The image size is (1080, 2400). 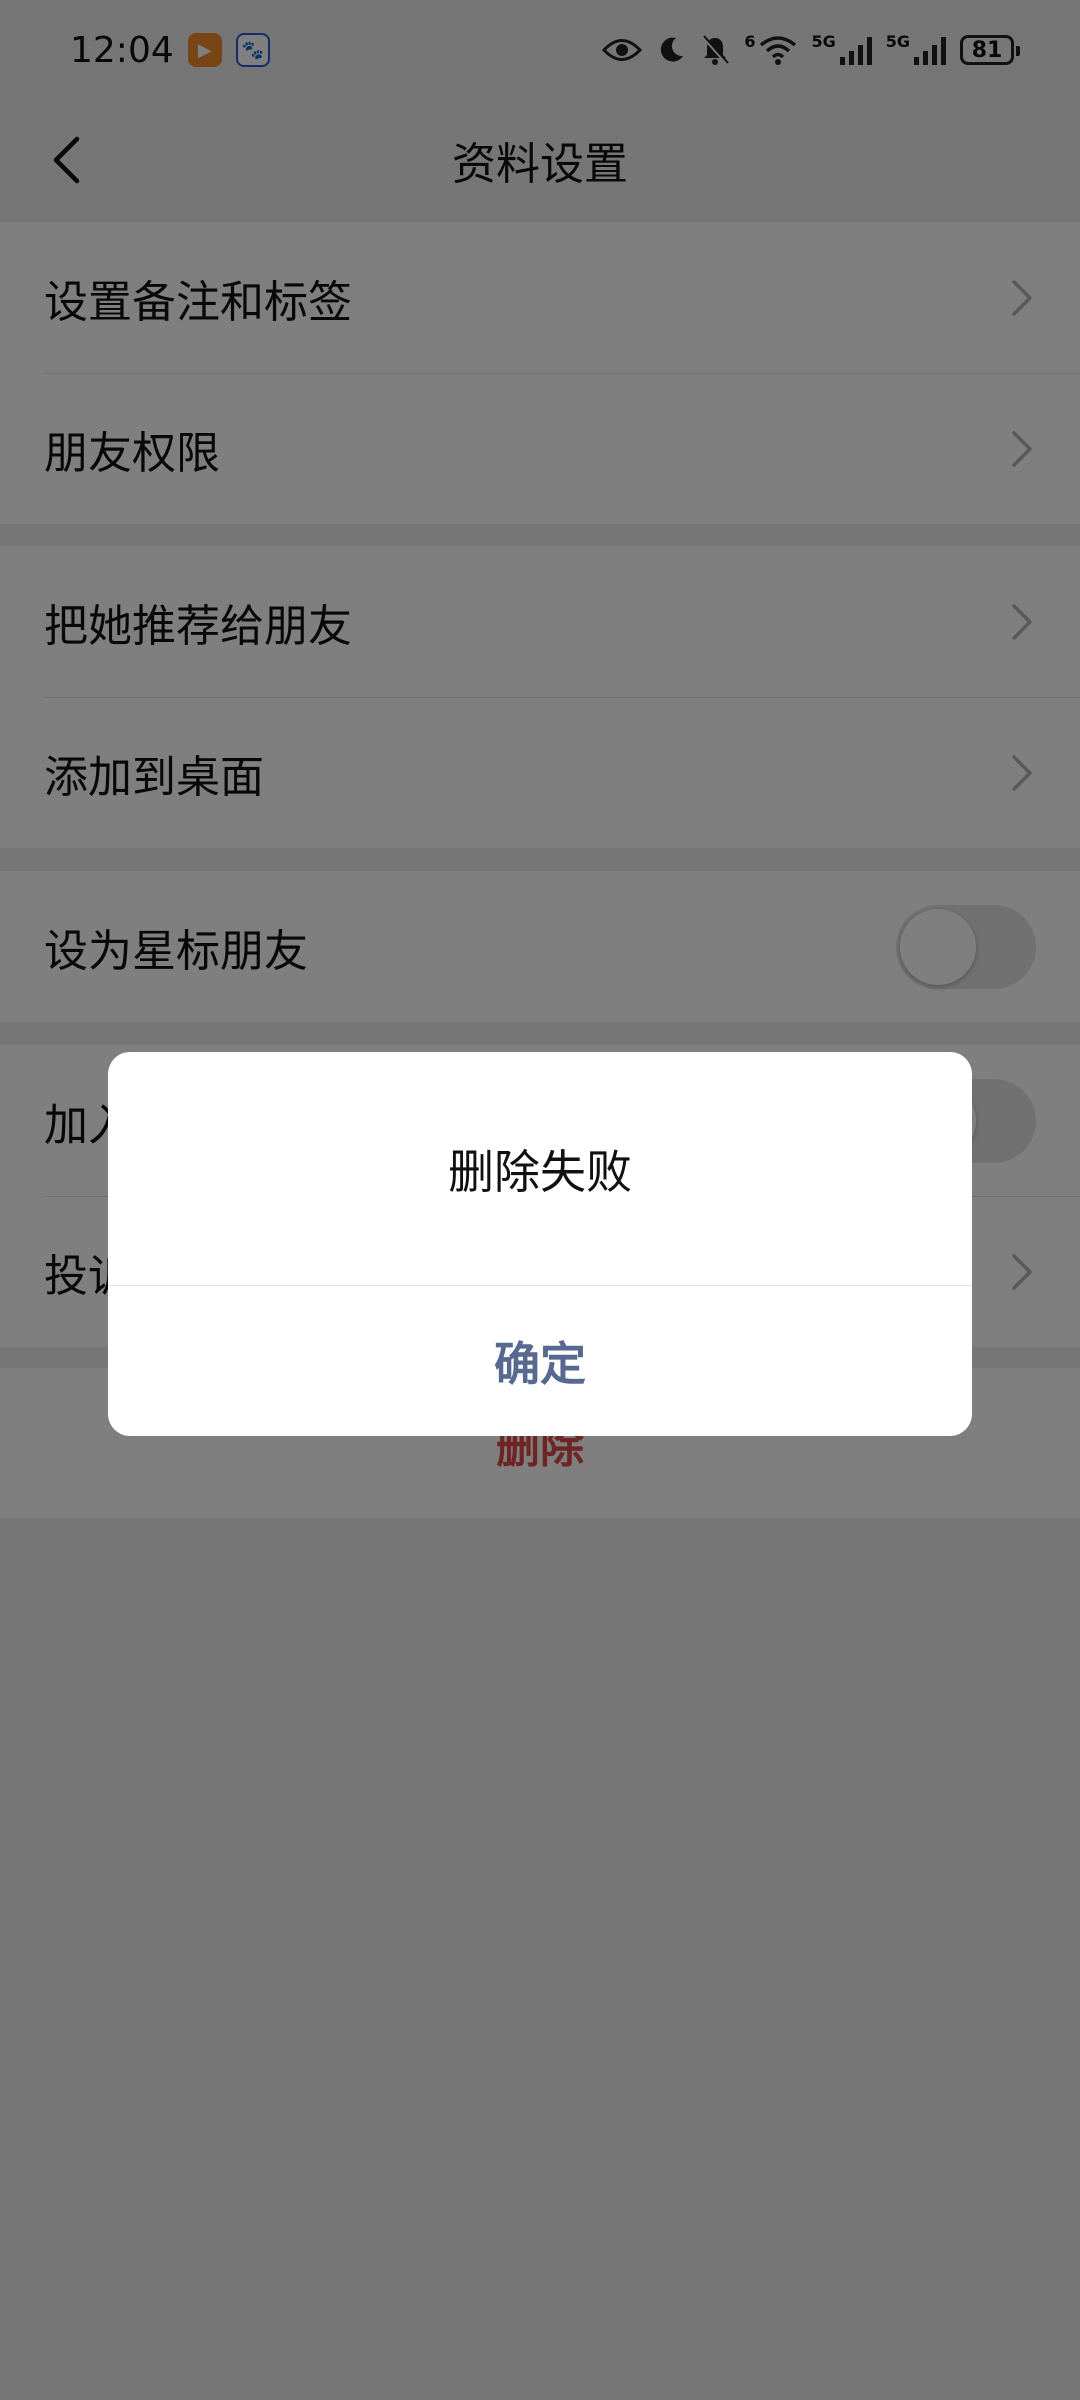 I want to click on alert-dialog: 删除失败 确定, so click(x=540, y=1244).